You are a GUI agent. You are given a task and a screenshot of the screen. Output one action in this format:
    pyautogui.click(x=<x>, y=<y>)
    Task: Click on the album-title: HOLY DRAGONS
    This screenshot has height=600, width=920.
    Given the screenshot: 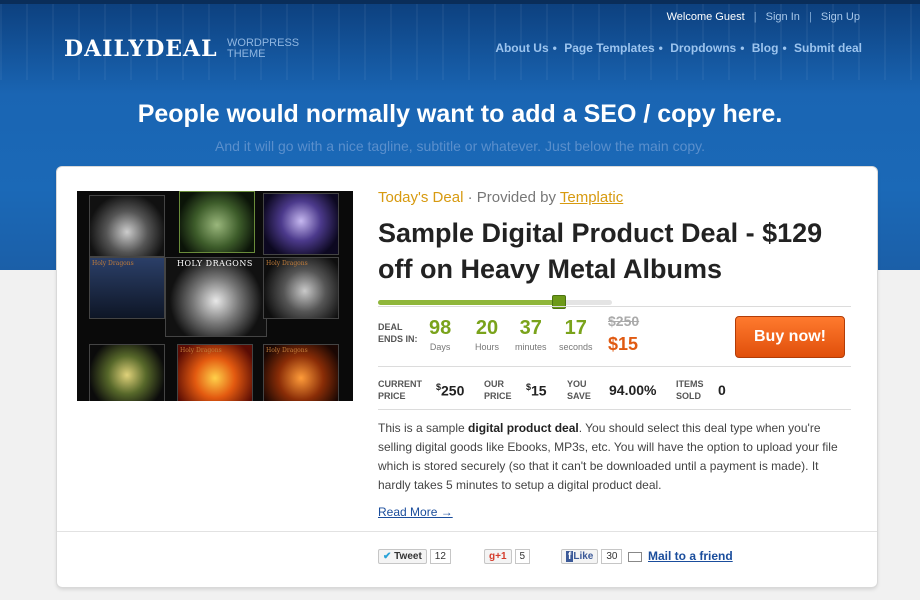 What is the action you would take?
    pyautogui.click(x=215, y=263)
    